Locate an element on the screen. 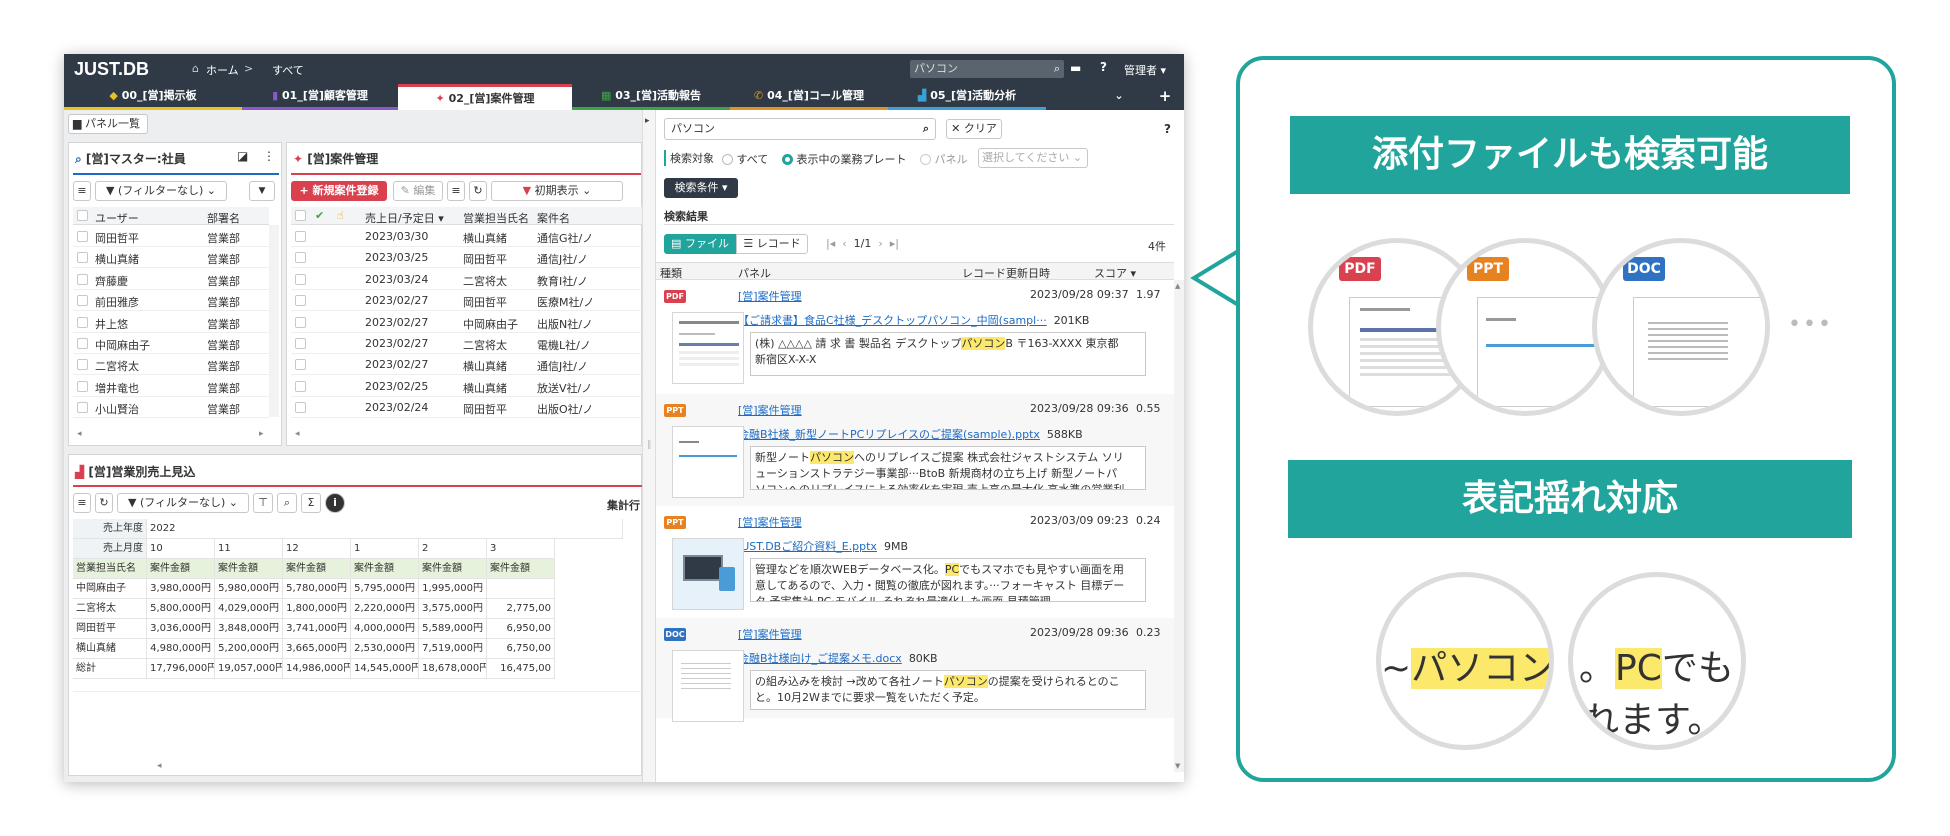 Image resolution: width=1950 pixels, height=836 pixels. collapse-arrow-icon: ▸ is located at coordinates (647, 121).